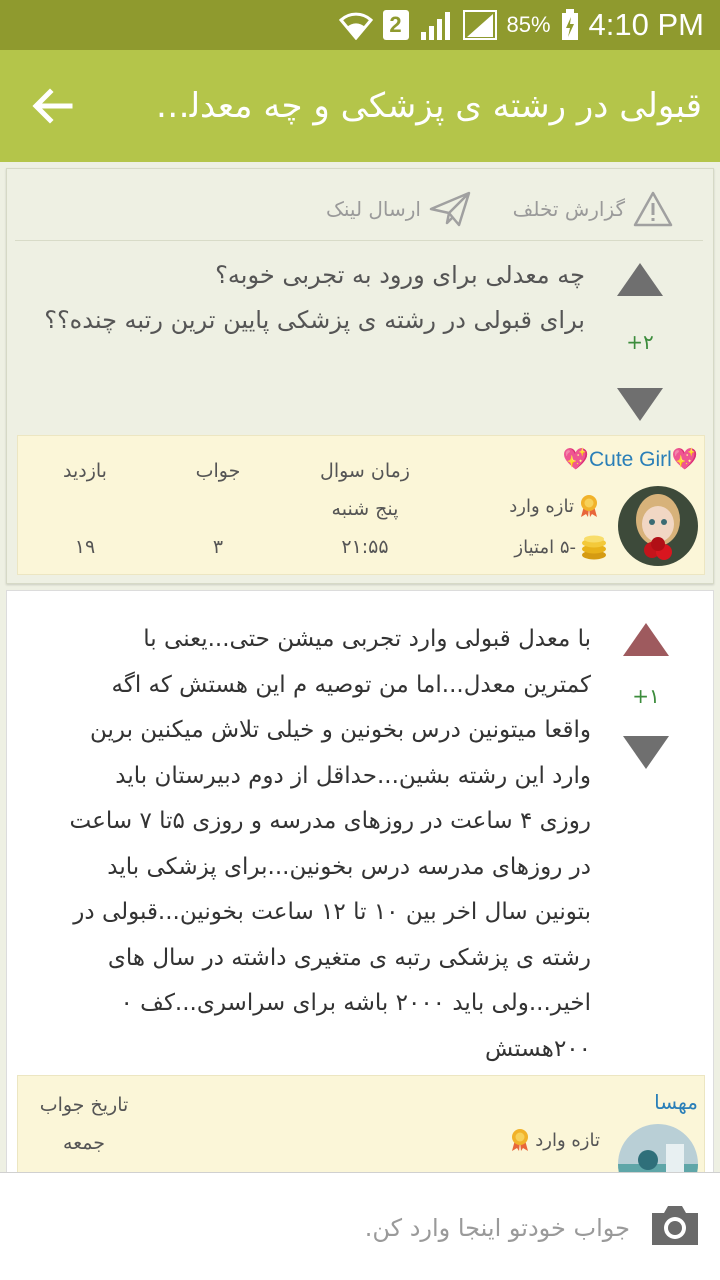  Describe the element at coordinates (380, 1228) in the screenshot. I see `answer-input` at that location.